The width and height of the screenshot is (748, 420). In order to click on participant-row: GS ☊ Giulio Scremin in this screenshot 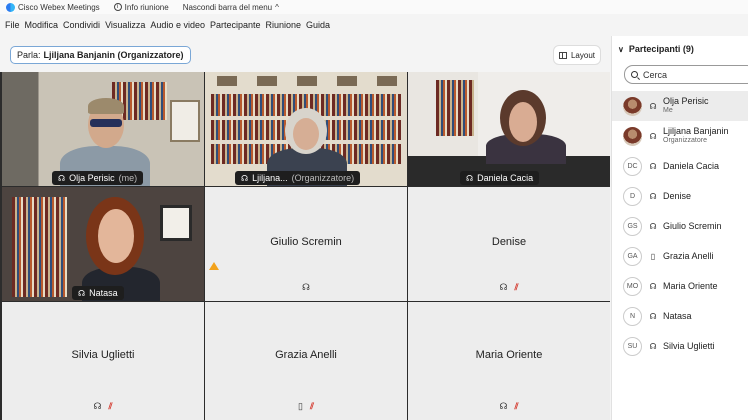, I will do `click(680, 226)`.